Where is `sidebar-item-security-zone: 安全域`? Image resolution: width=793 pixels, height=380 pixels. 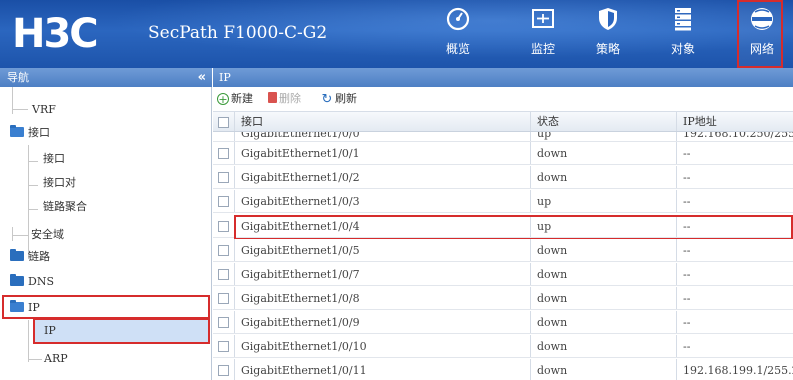
sidebar-item-security-zone: 安全域 is located at coordinates (47, 235).